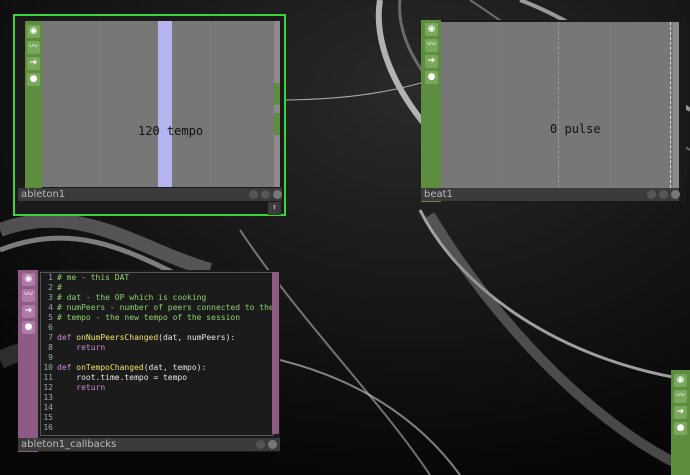 The image size is (690, 475). I want to click on line-number: 2, so click(50, 287).